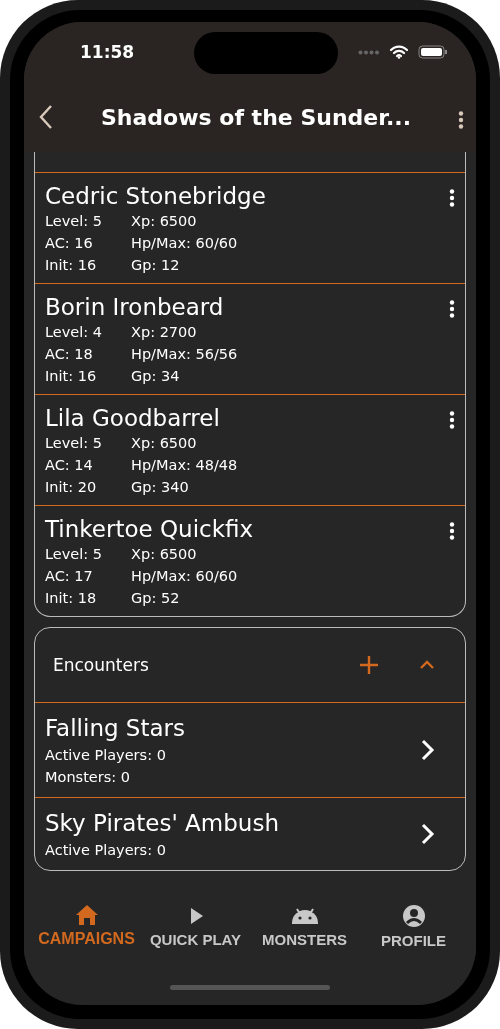 This screenshot has width=500, height=1029. What do you see at coordinates (46, 117) in the screenshot?
I see `back-button` at bounding box center [46, 117].